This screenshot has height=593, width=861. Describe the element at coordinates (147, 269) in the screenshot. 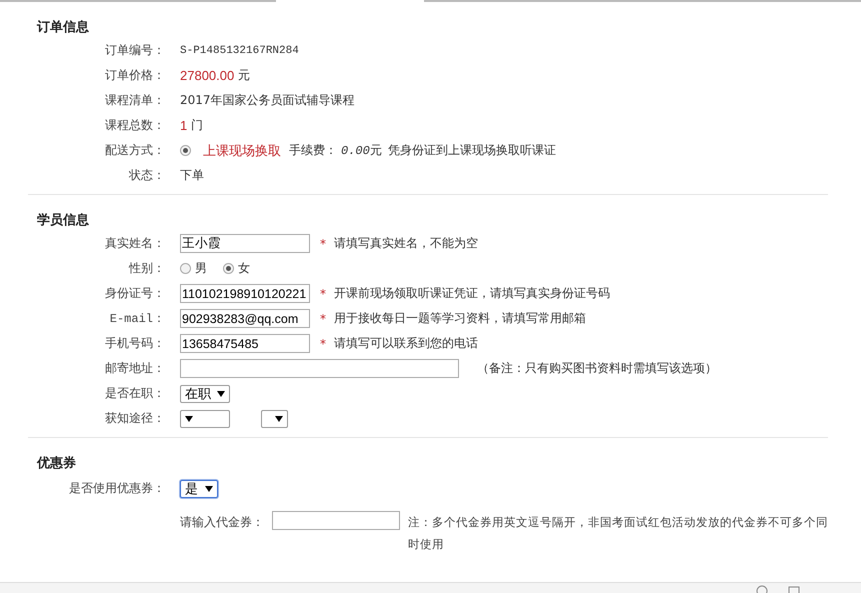

I see `field-label: 性别：` at that location.